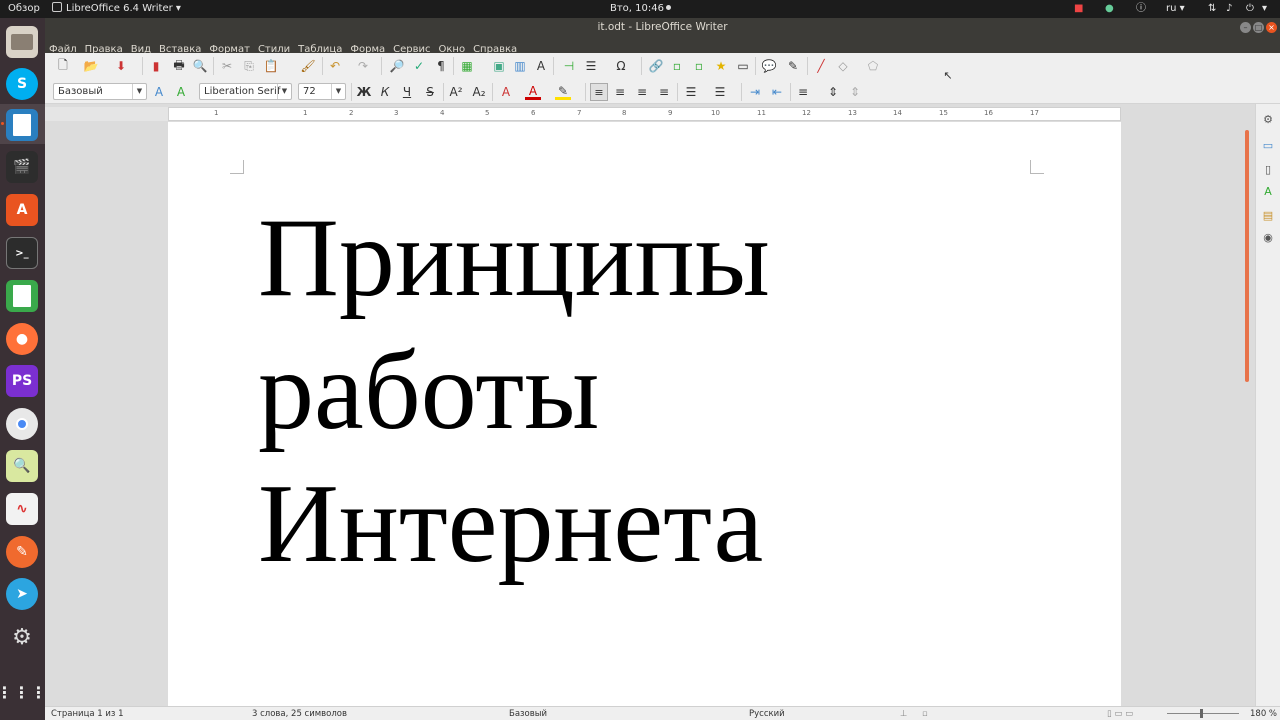 The image size is (1280, 720). Describe the element at coordinates (22, 466) in the screenshot. I see `image-viewer-icon: 🔍` at that location.